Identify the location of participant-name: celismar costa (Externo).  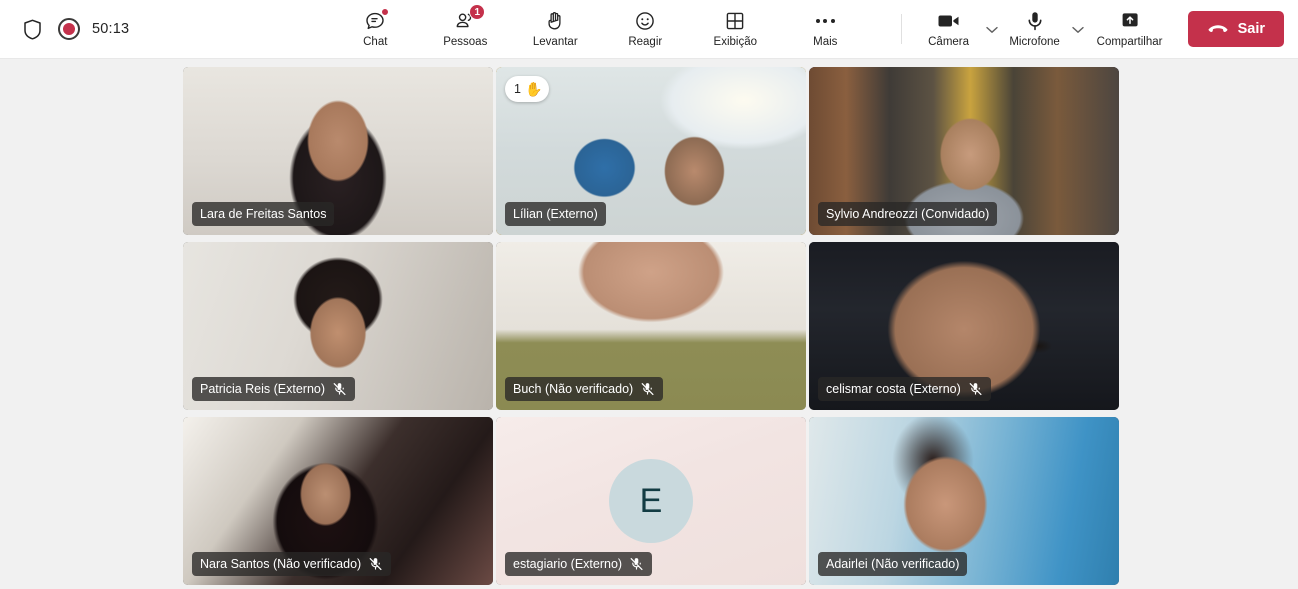
(893, 389).